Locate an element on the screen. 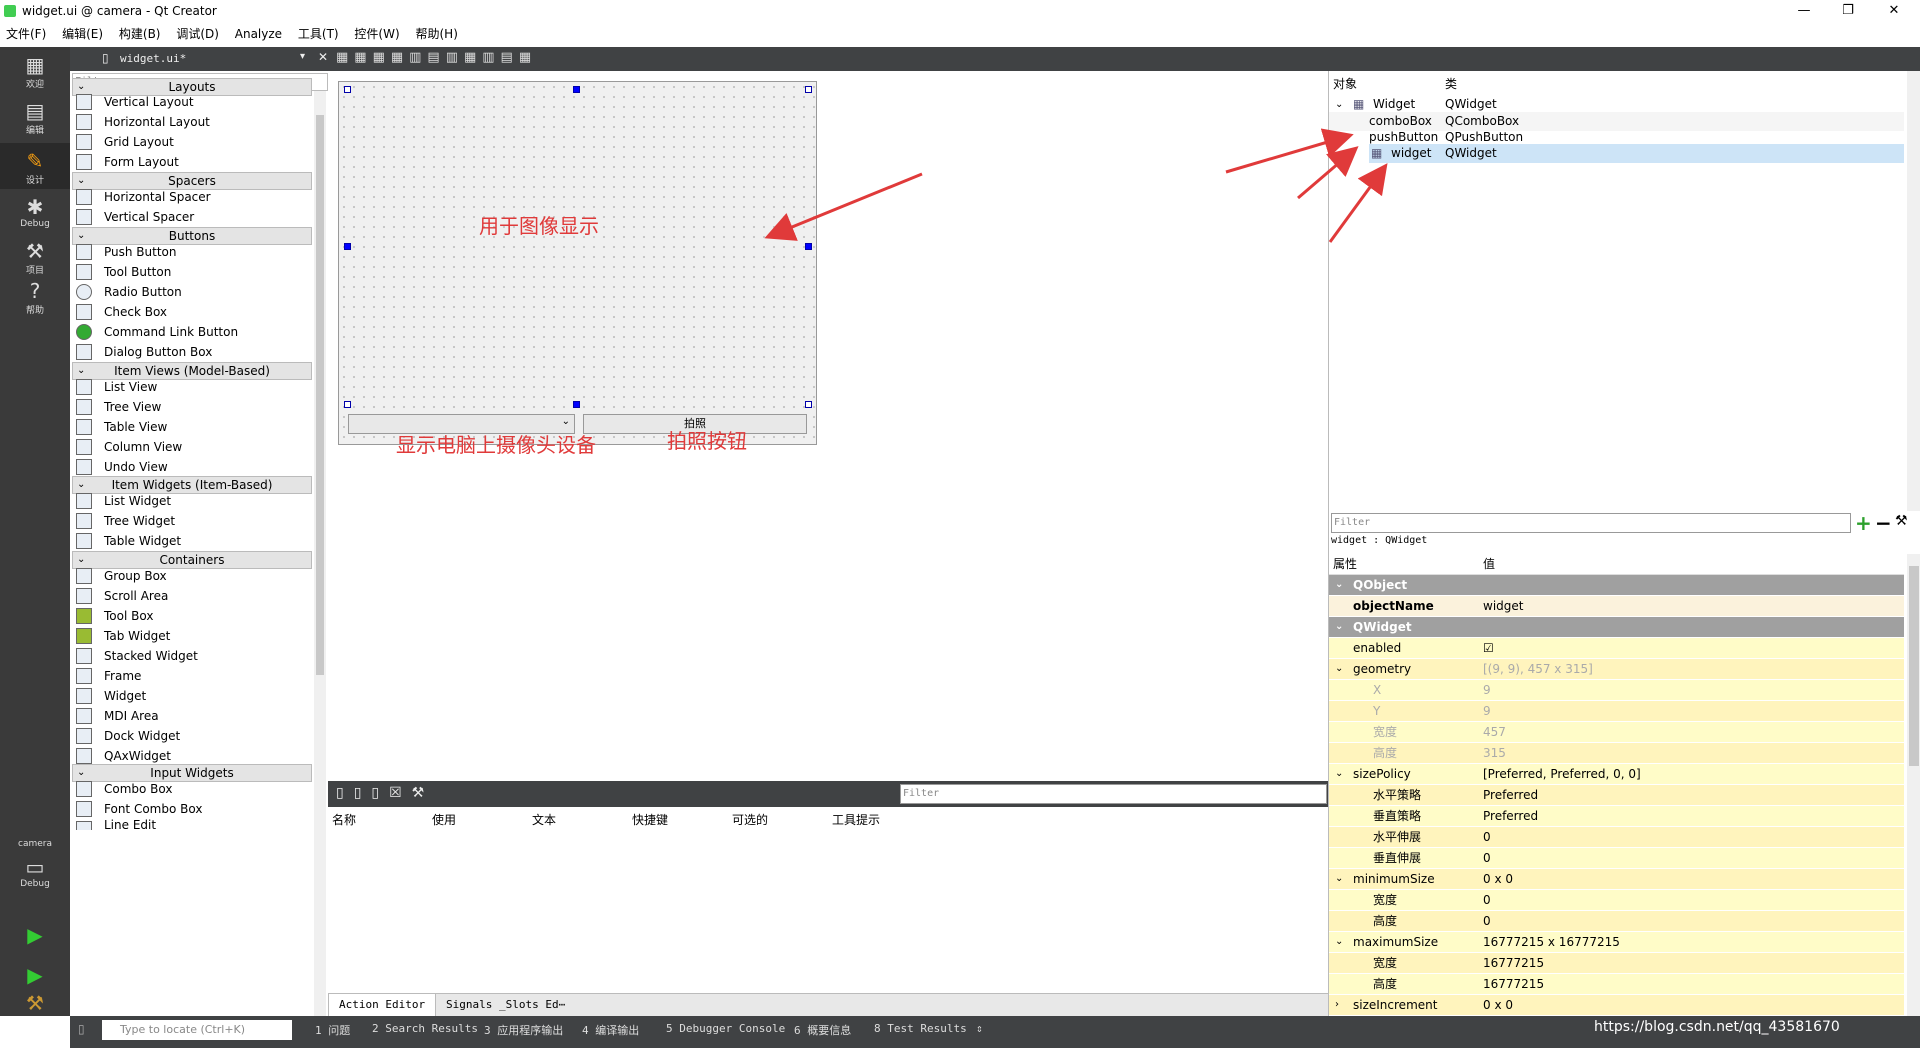  maximize-button: ❐ is located at coordinates (1848, 11).